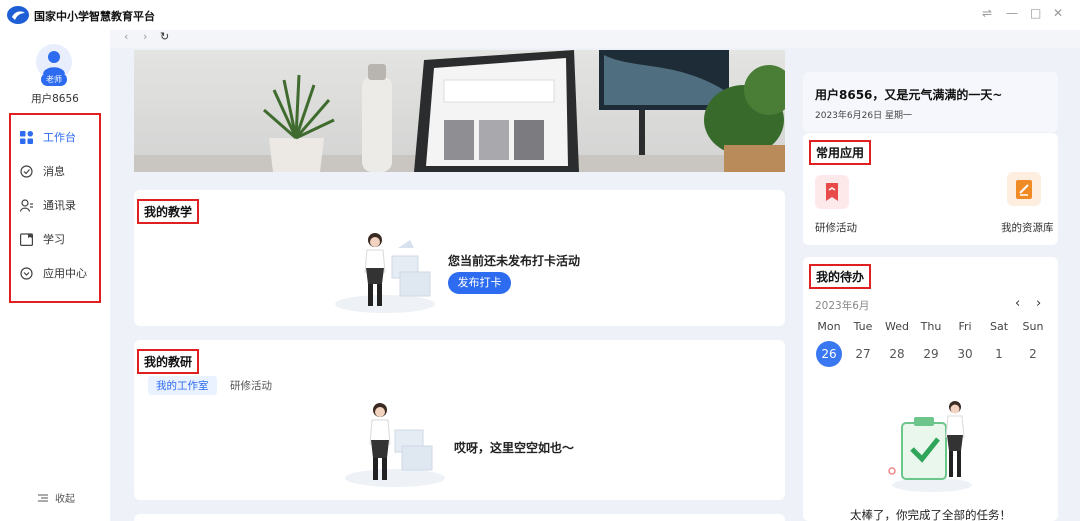 The image size is (1080, 521). I want to click on sidebar-item-label: 通讯录, so click(59, 205).